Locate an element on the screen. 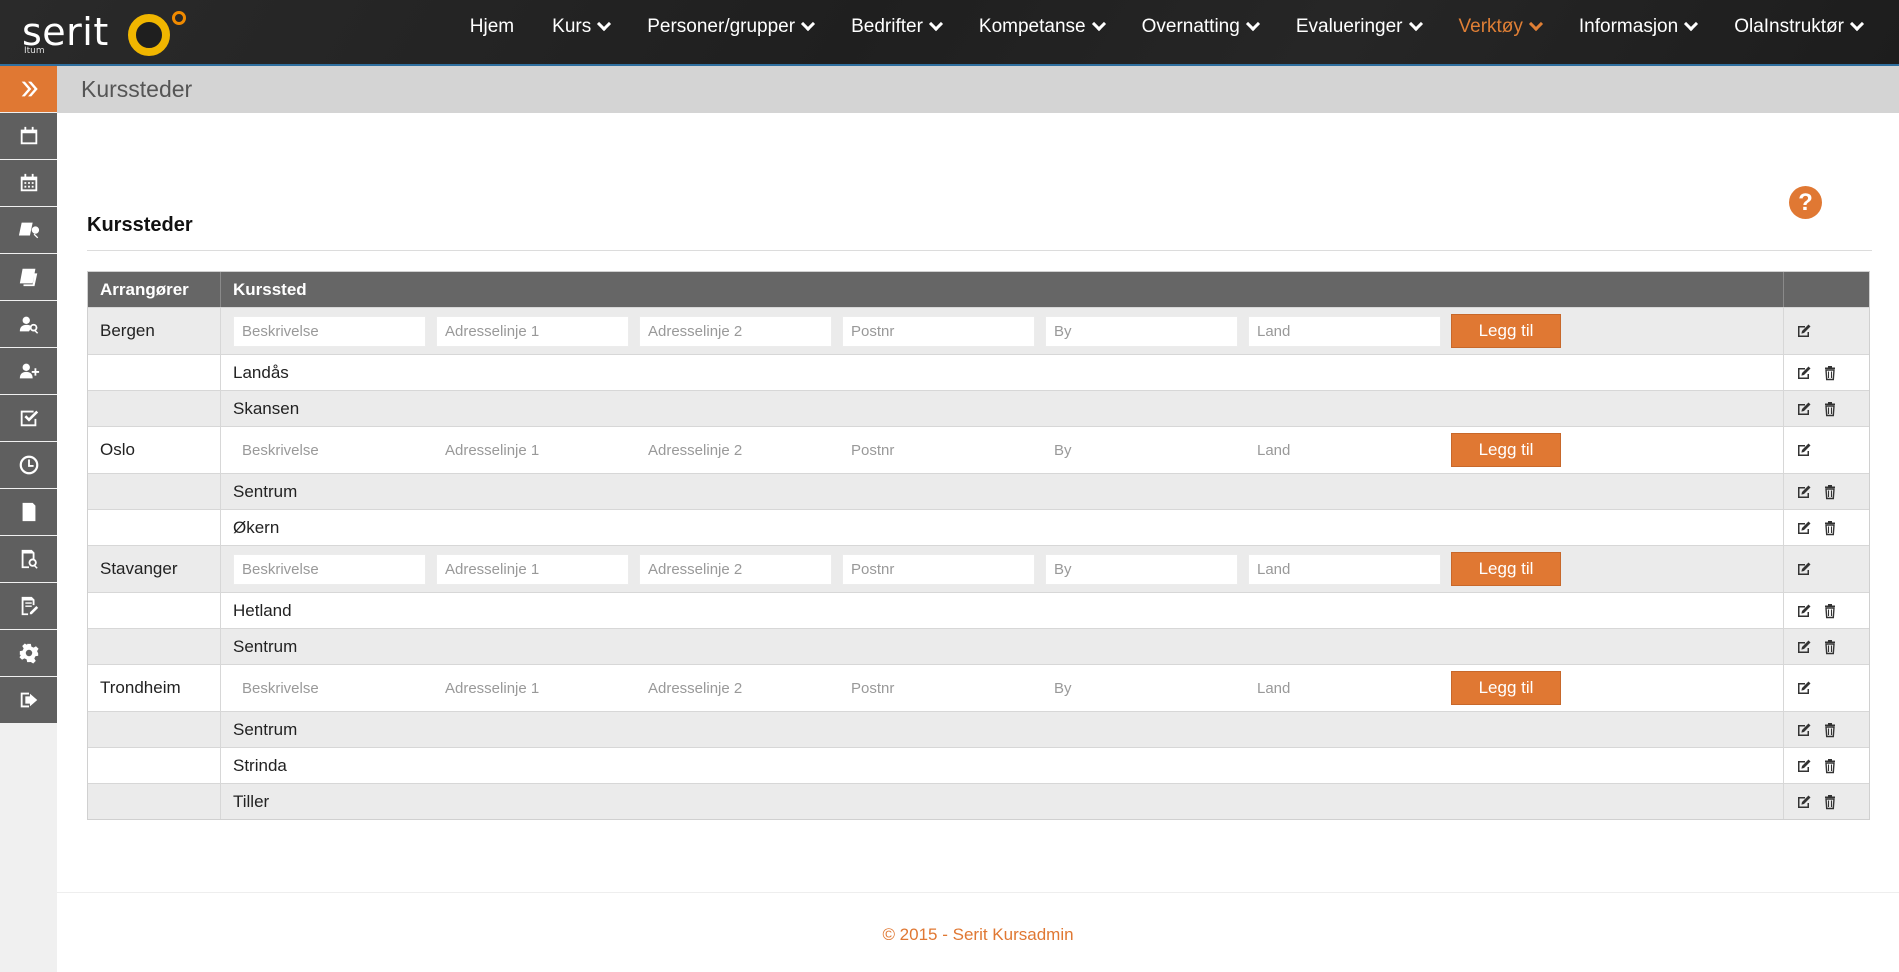  nav-item-evalueringer: Evalueringer is located at coordinates (1358, 27).